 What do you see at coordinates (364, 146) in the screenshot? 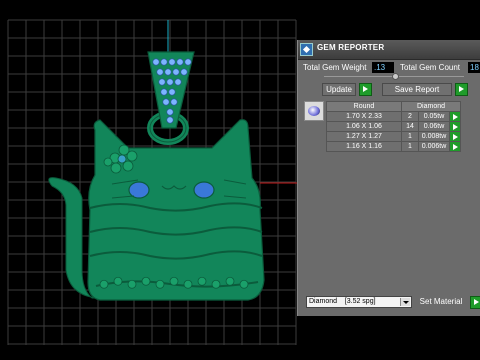
I see `cell-size: 1.16 X 1.16` at bounding box center [364, 146].